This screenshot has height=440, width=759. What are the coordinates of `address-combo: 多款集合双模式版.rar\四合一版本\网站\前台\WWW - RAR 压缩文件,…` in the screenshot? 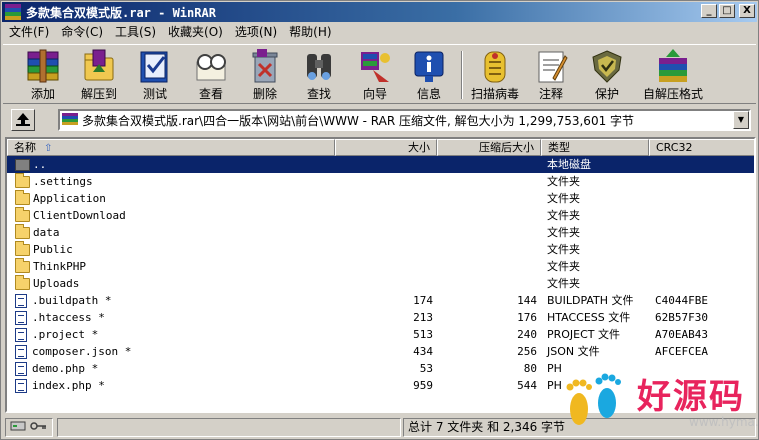 It's located at (404, 120).